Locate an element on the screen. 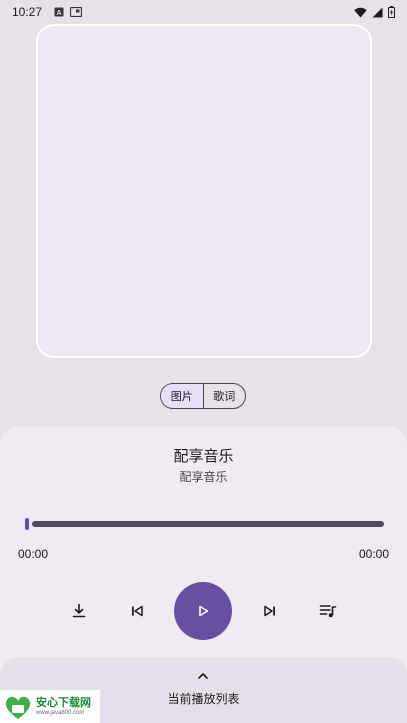  next-button is located at coordinates (270, 611).